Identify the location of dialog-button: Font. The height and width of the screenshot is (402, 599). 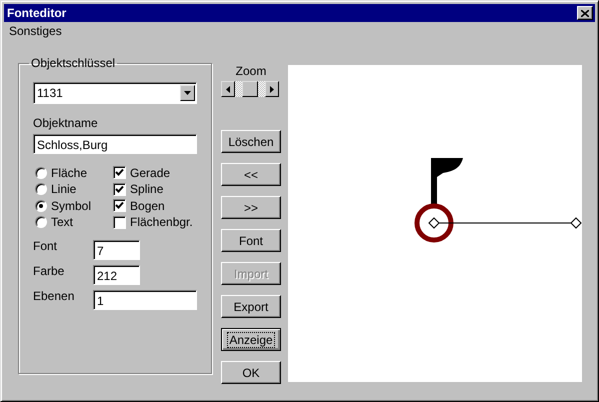
(251, 240).